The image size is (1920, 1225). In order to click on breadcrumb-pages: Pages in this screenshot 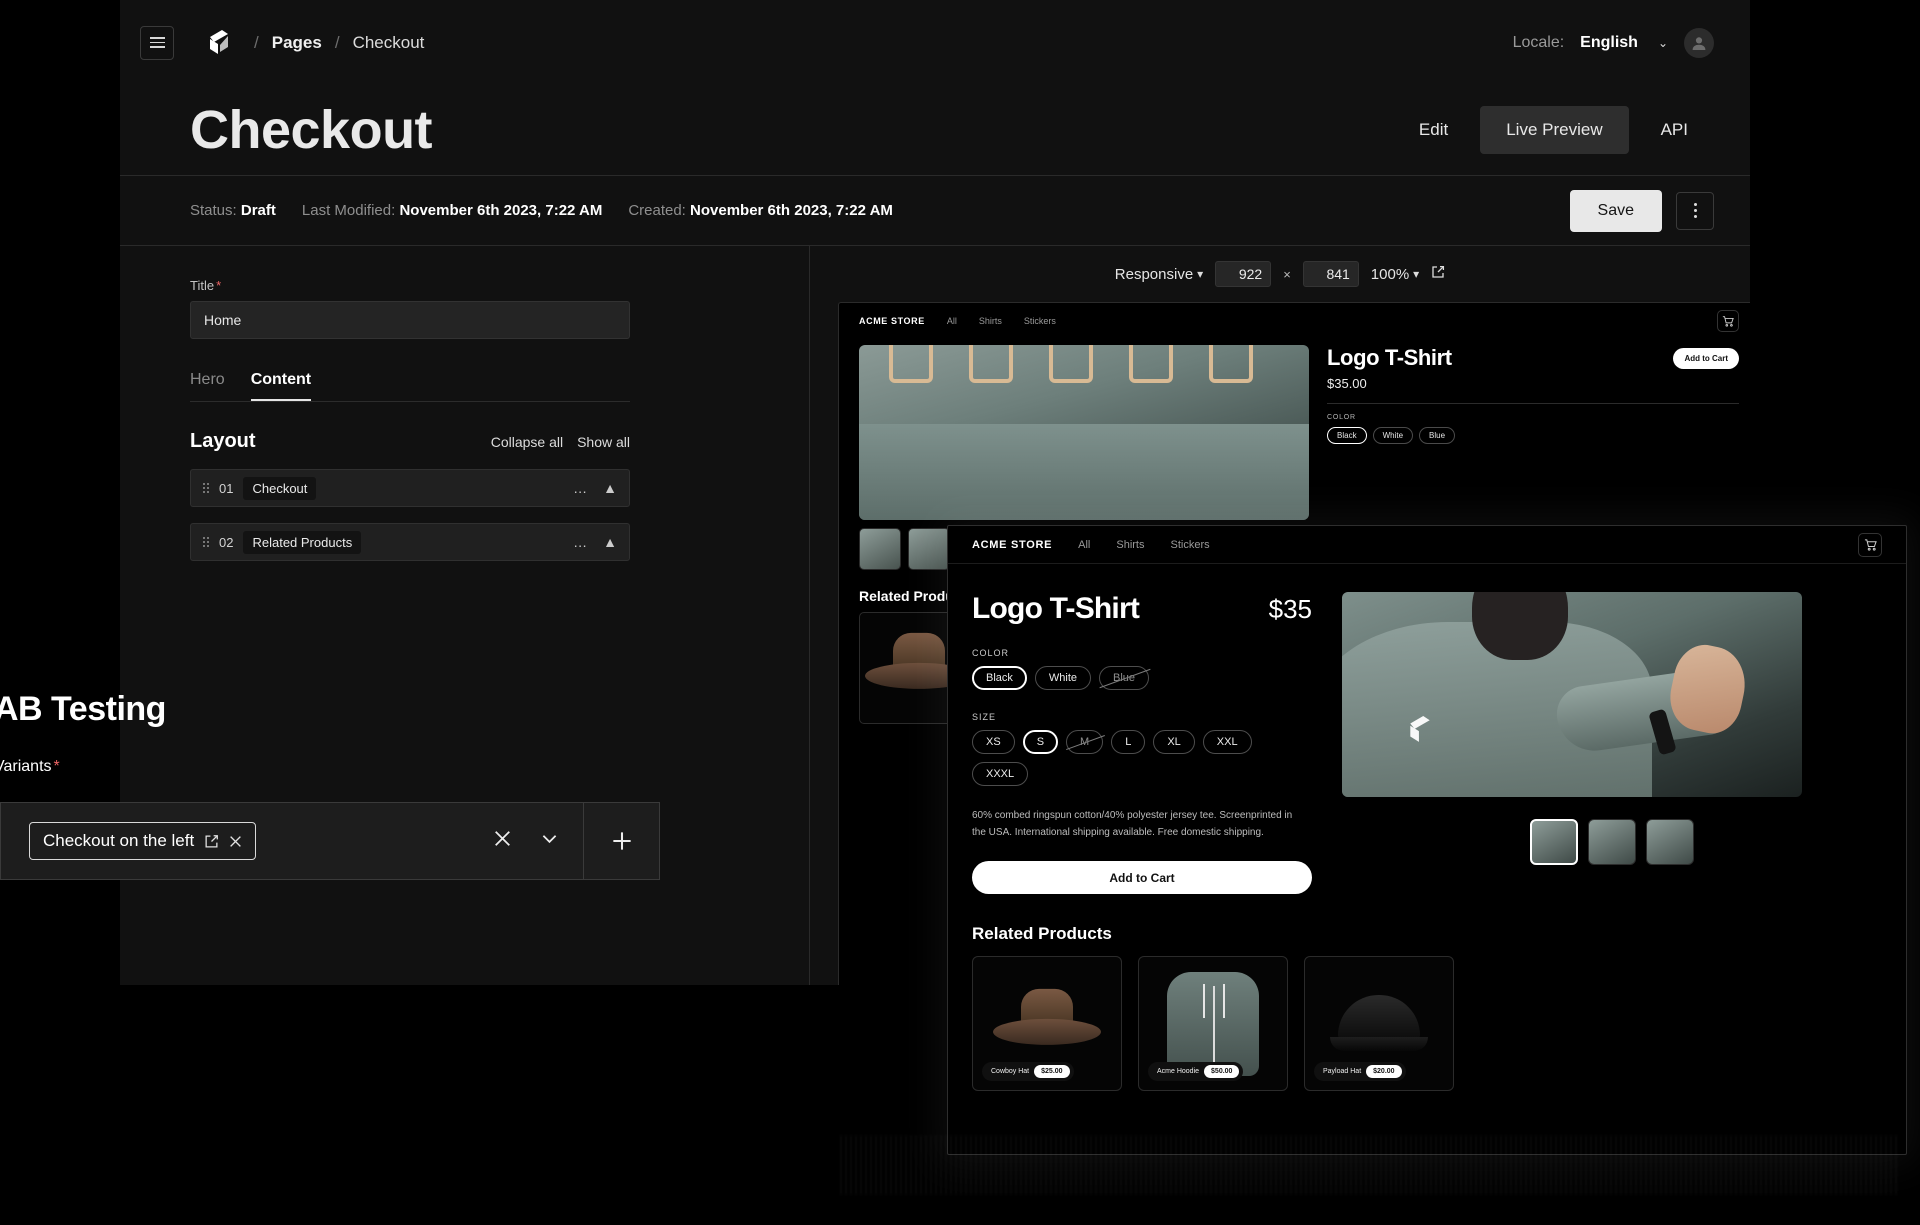, I will do `click(297, 43)`.